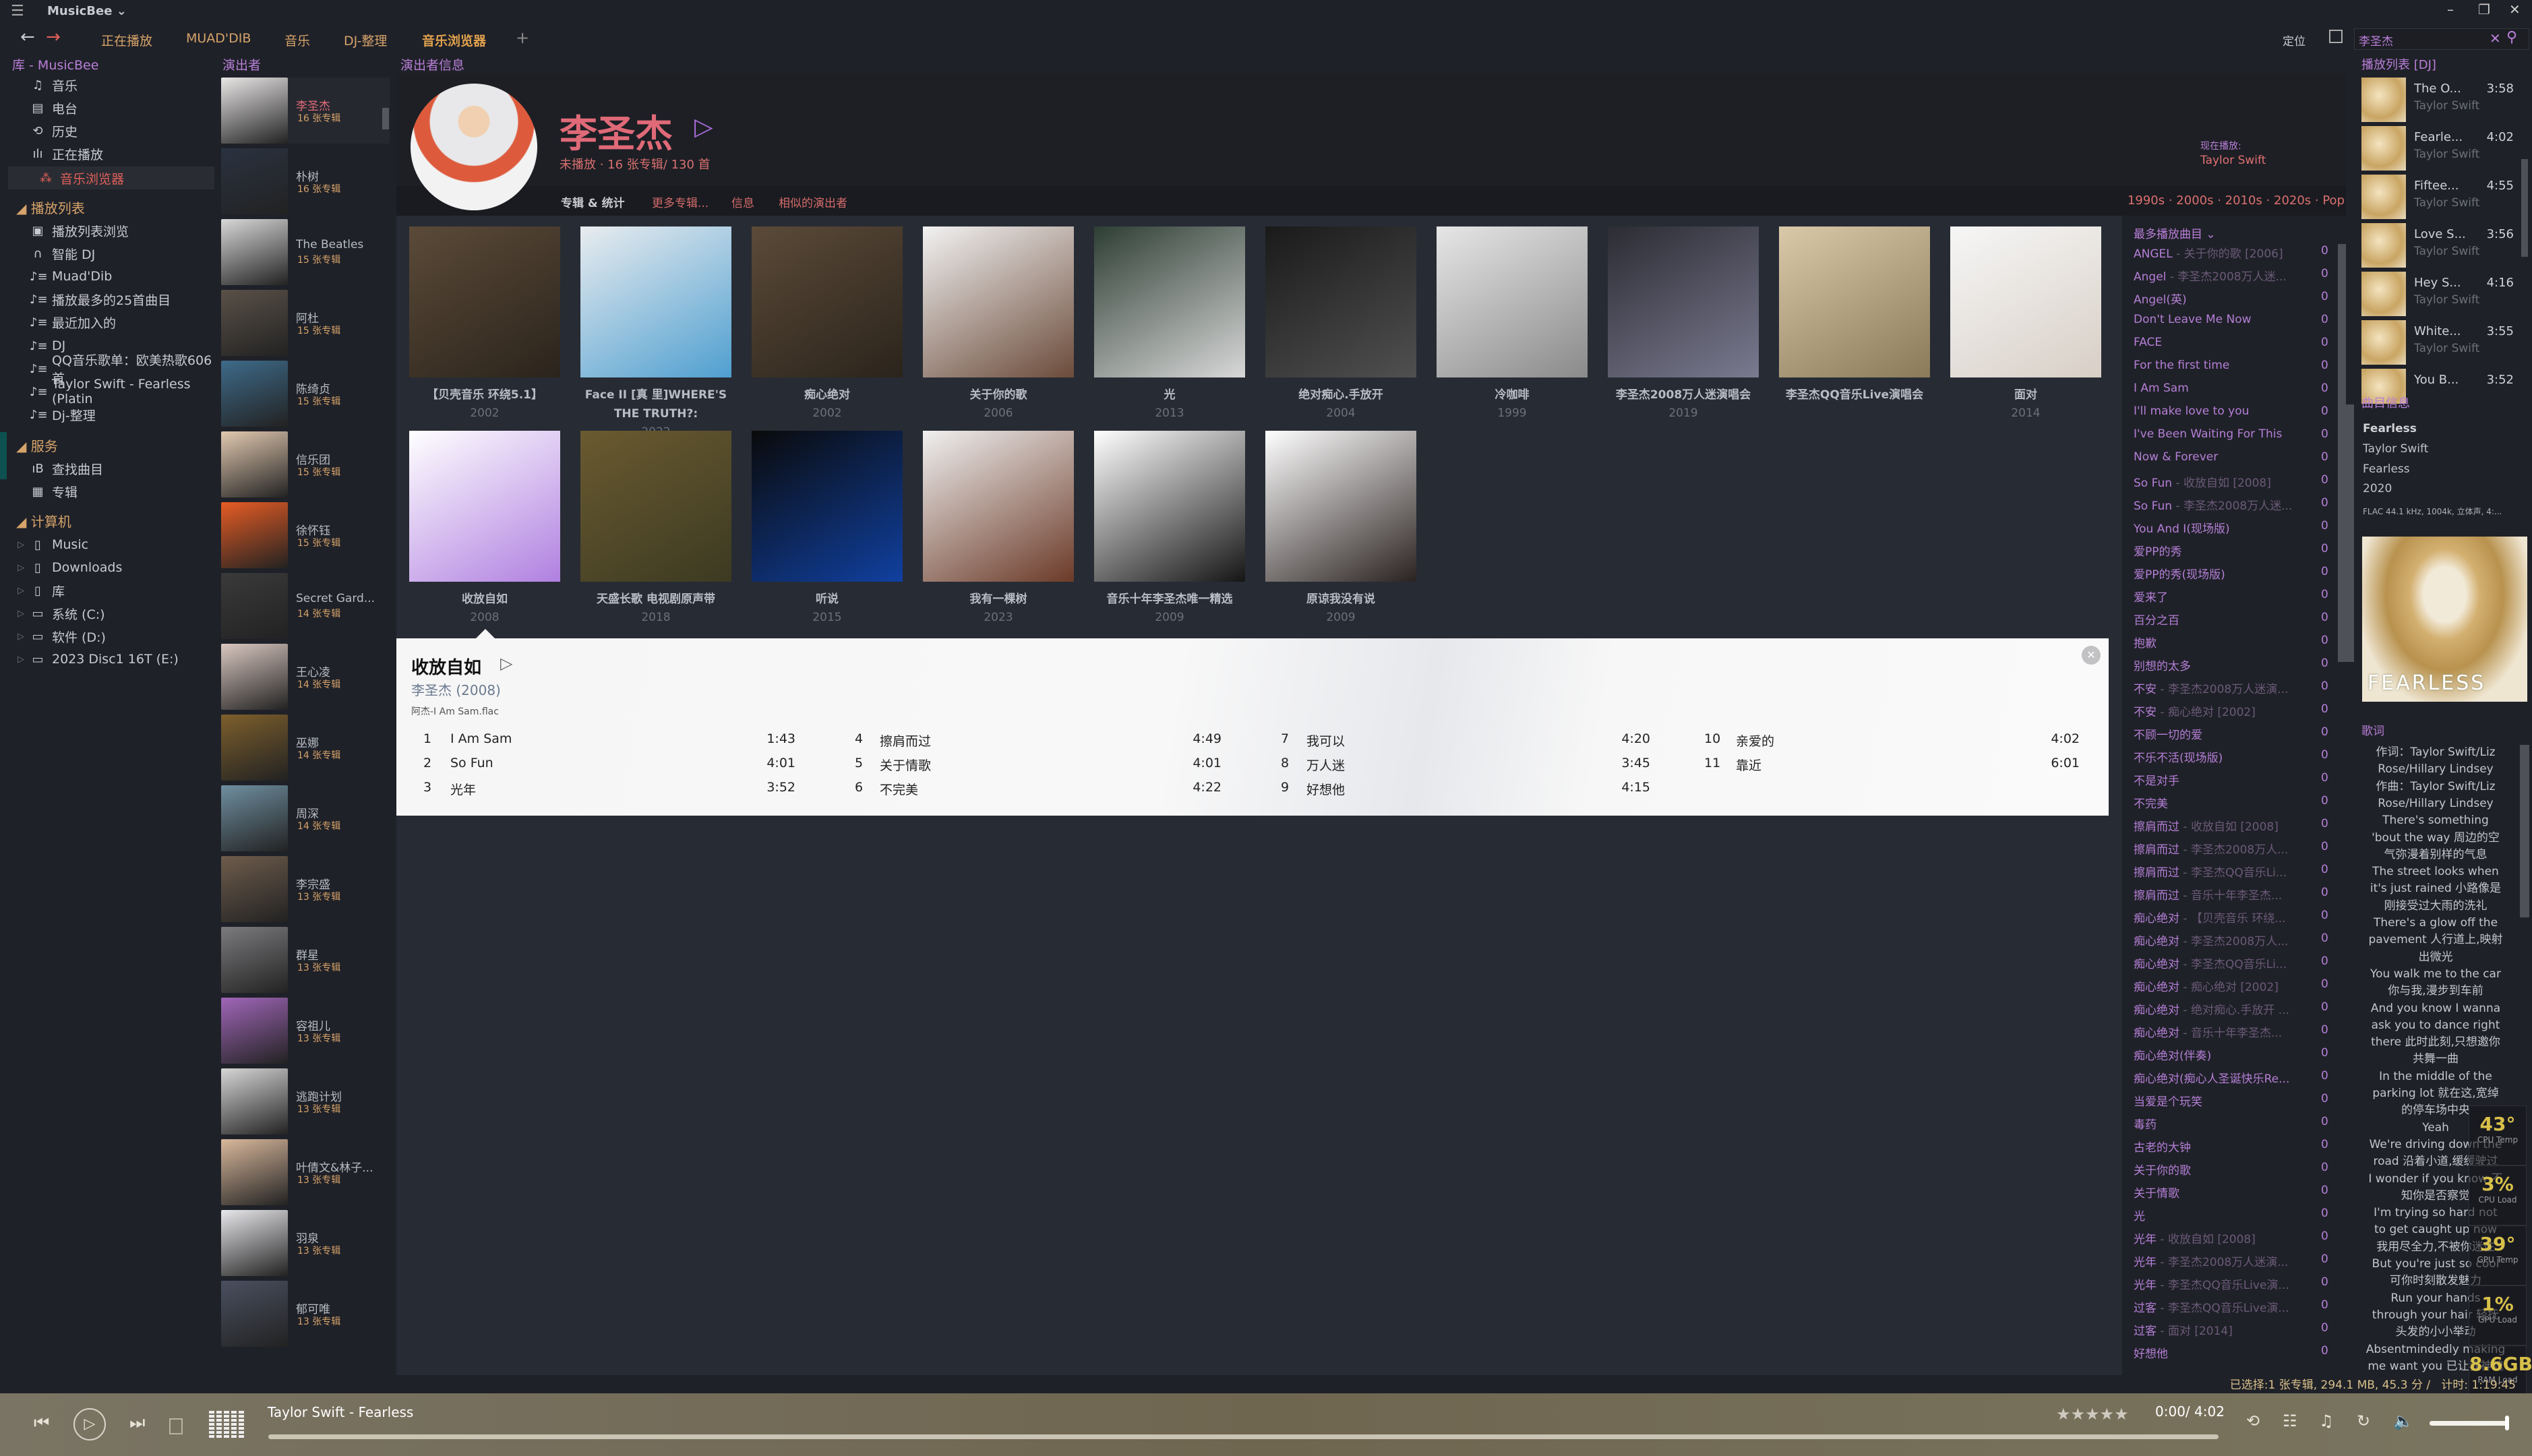 Image resolution: width=2532 pixels, height=1456 pixels. Describe the element at coordinates (2235, 301) in the screenshot. I see `top-track-row: Angel(英) 0` at that location.